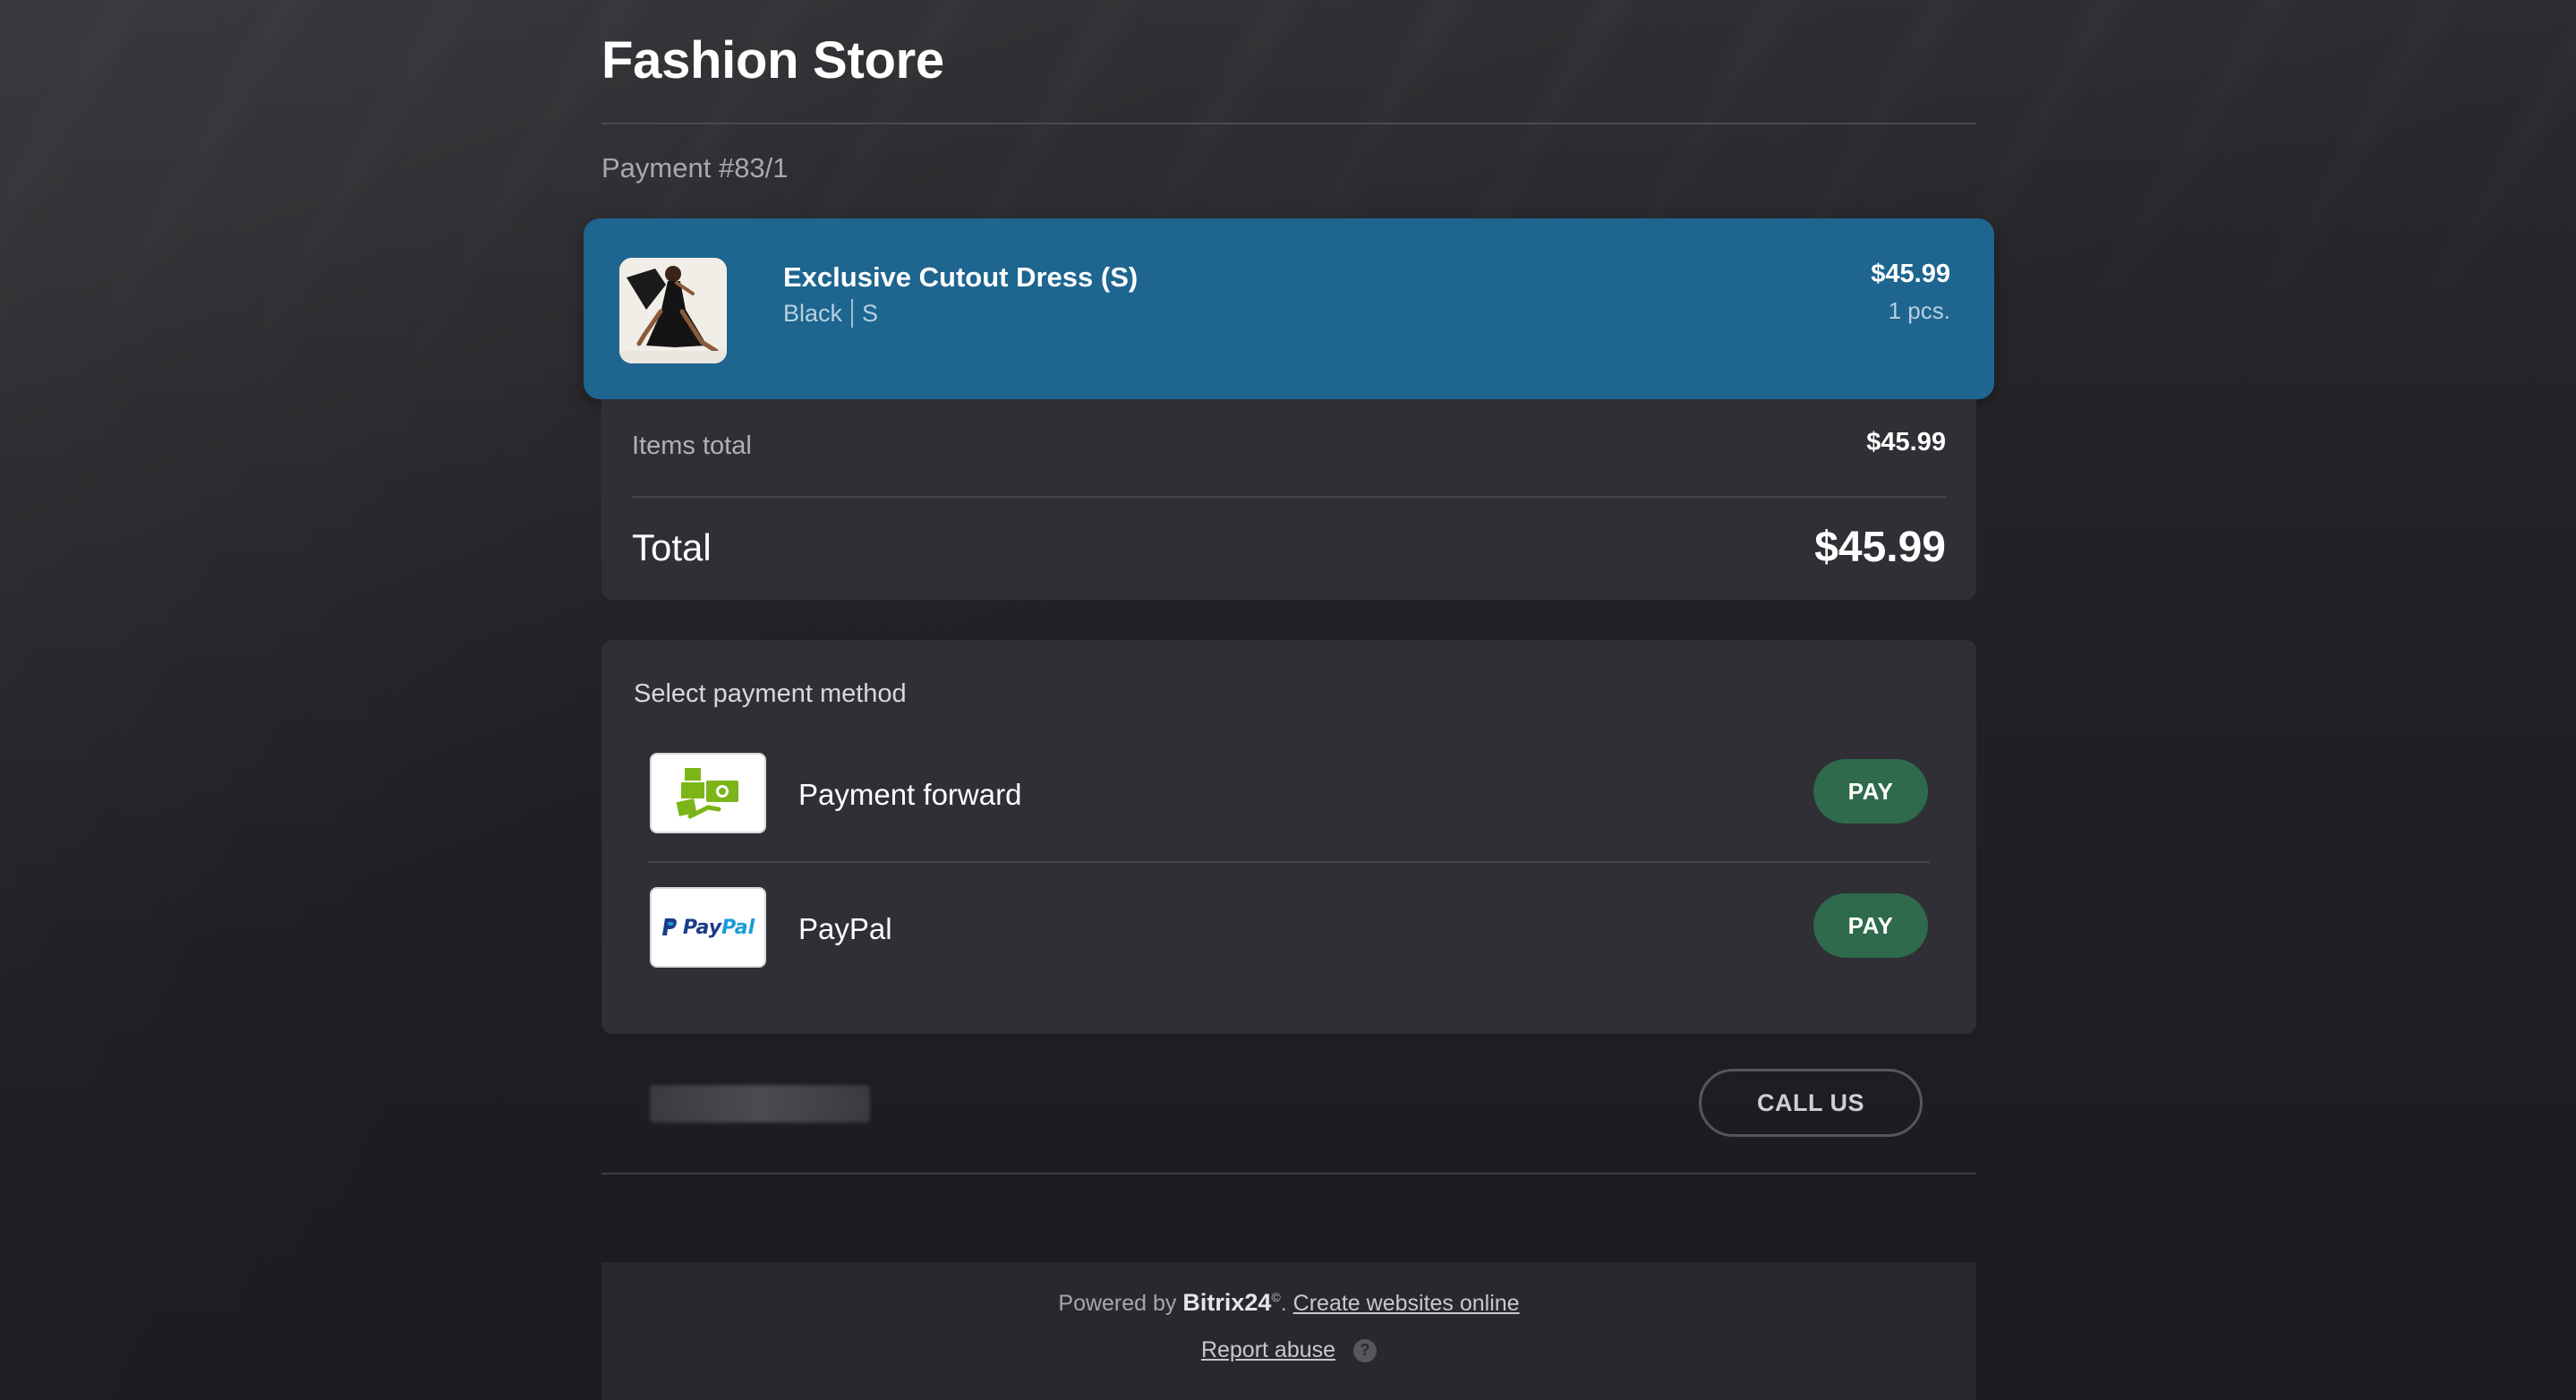 Image resolution: width=2576 pixels, height=1400 pixels. I want to click on product-variant: Black S, so click(830, 313).